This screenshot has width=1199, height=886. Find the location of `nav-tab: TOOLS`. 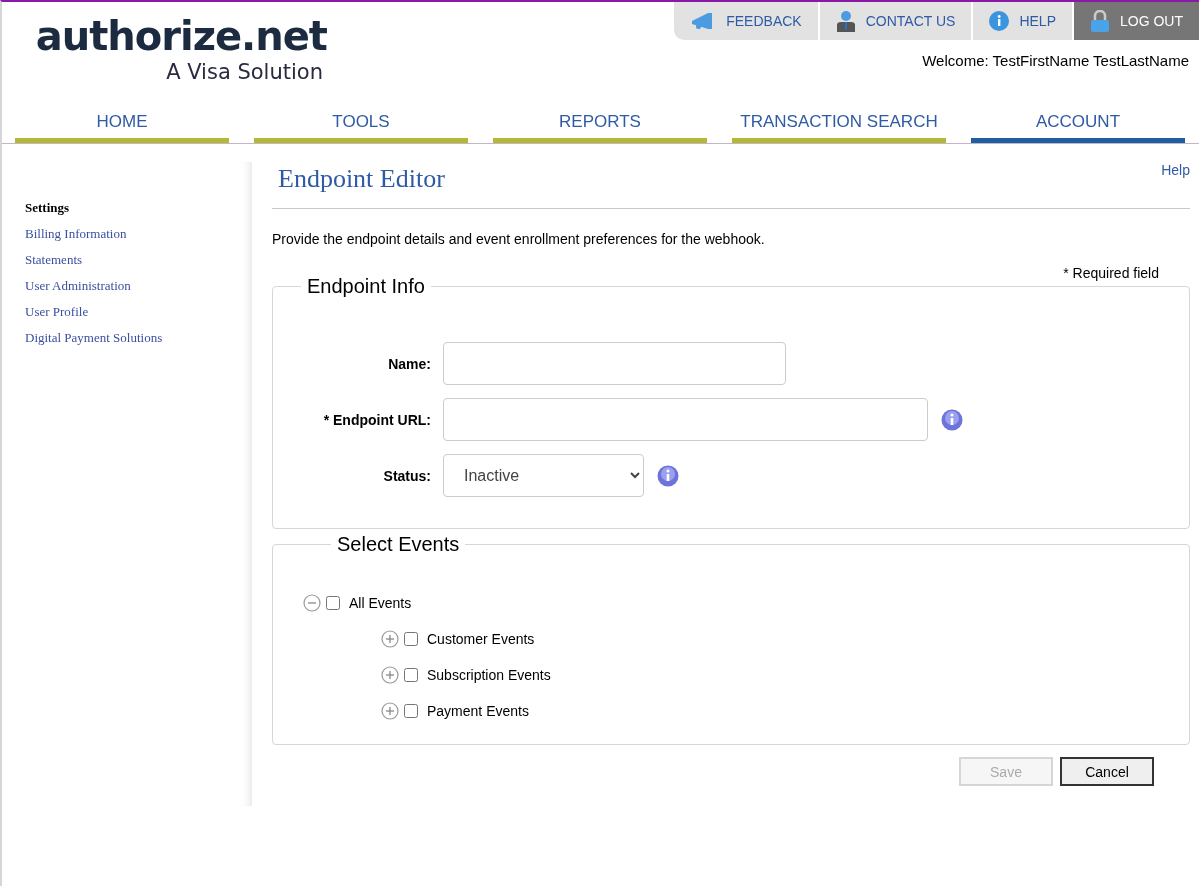

nav-tab: TOOLS is located at coordinates (361, 122).